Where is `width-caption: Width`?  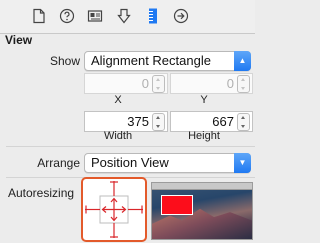
width-caption: Width is located at coordinates (118, 136).